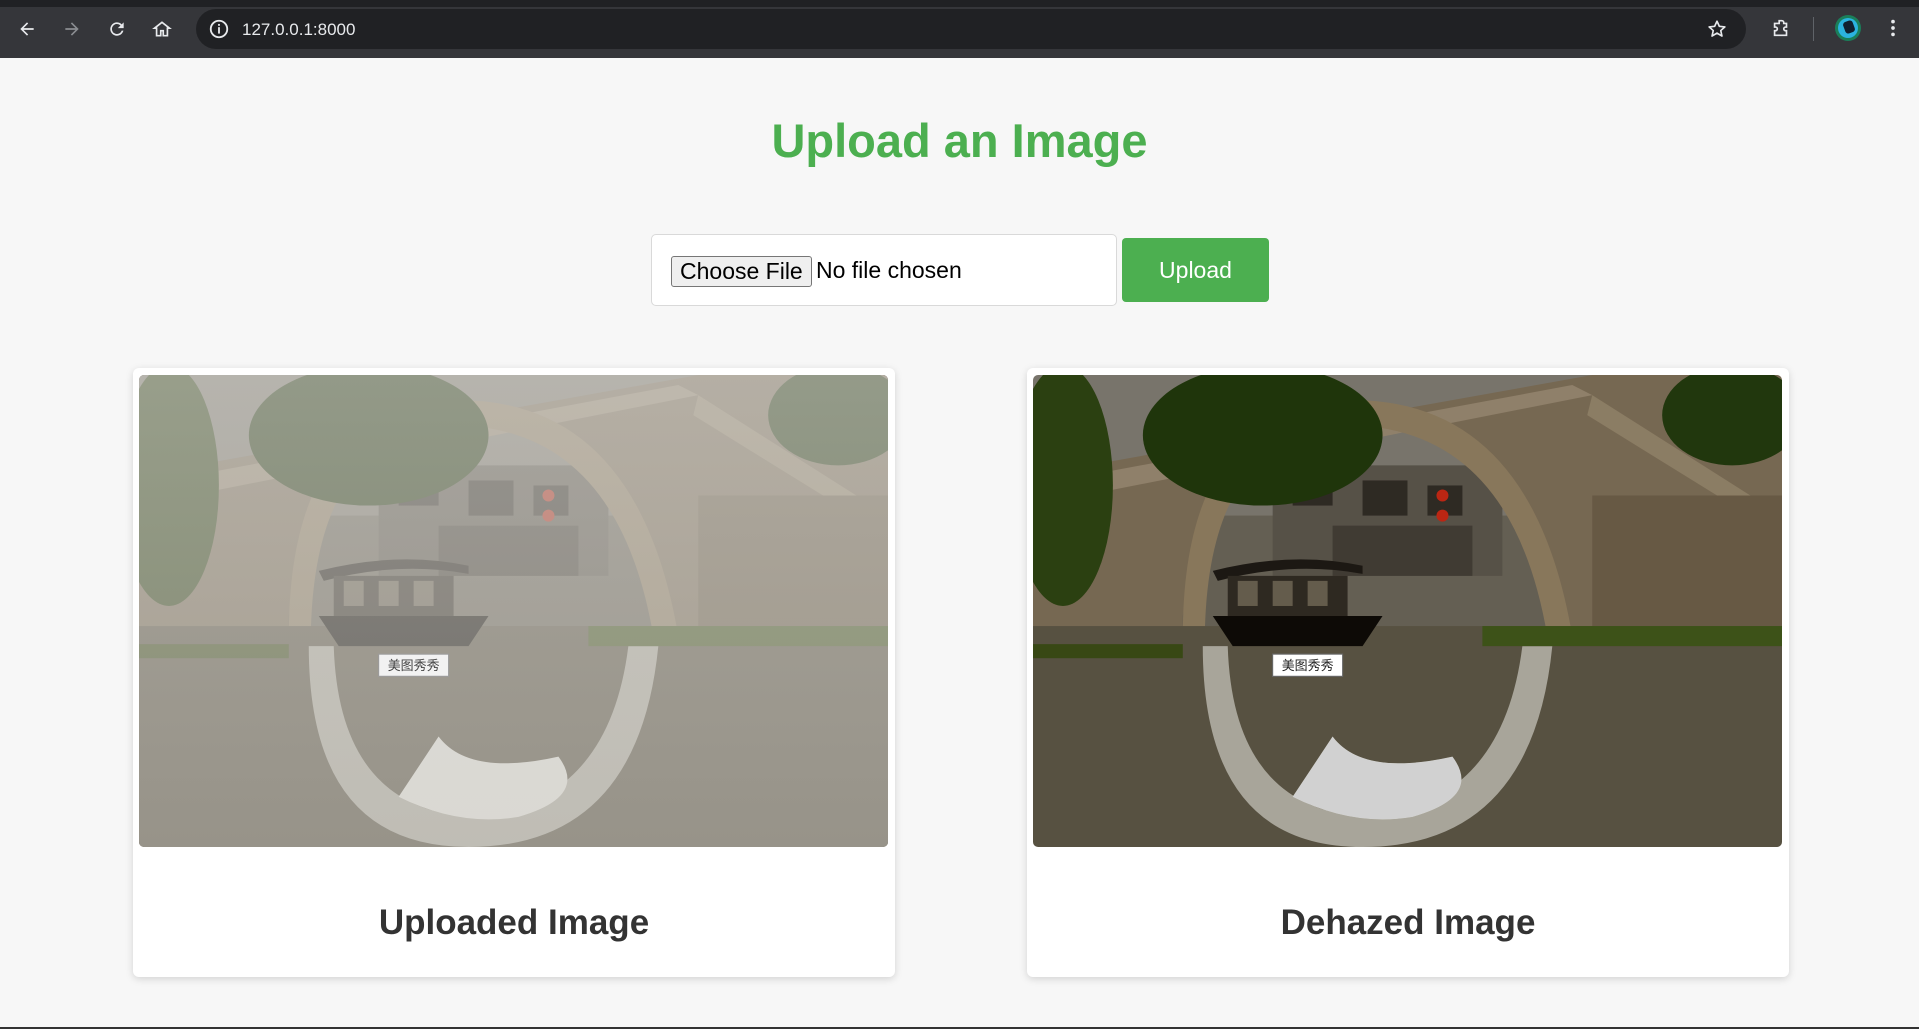  What do you see at coordinates (27, 29) in the screenshot?
I see `back-icon` at bounding box center [27, 29].